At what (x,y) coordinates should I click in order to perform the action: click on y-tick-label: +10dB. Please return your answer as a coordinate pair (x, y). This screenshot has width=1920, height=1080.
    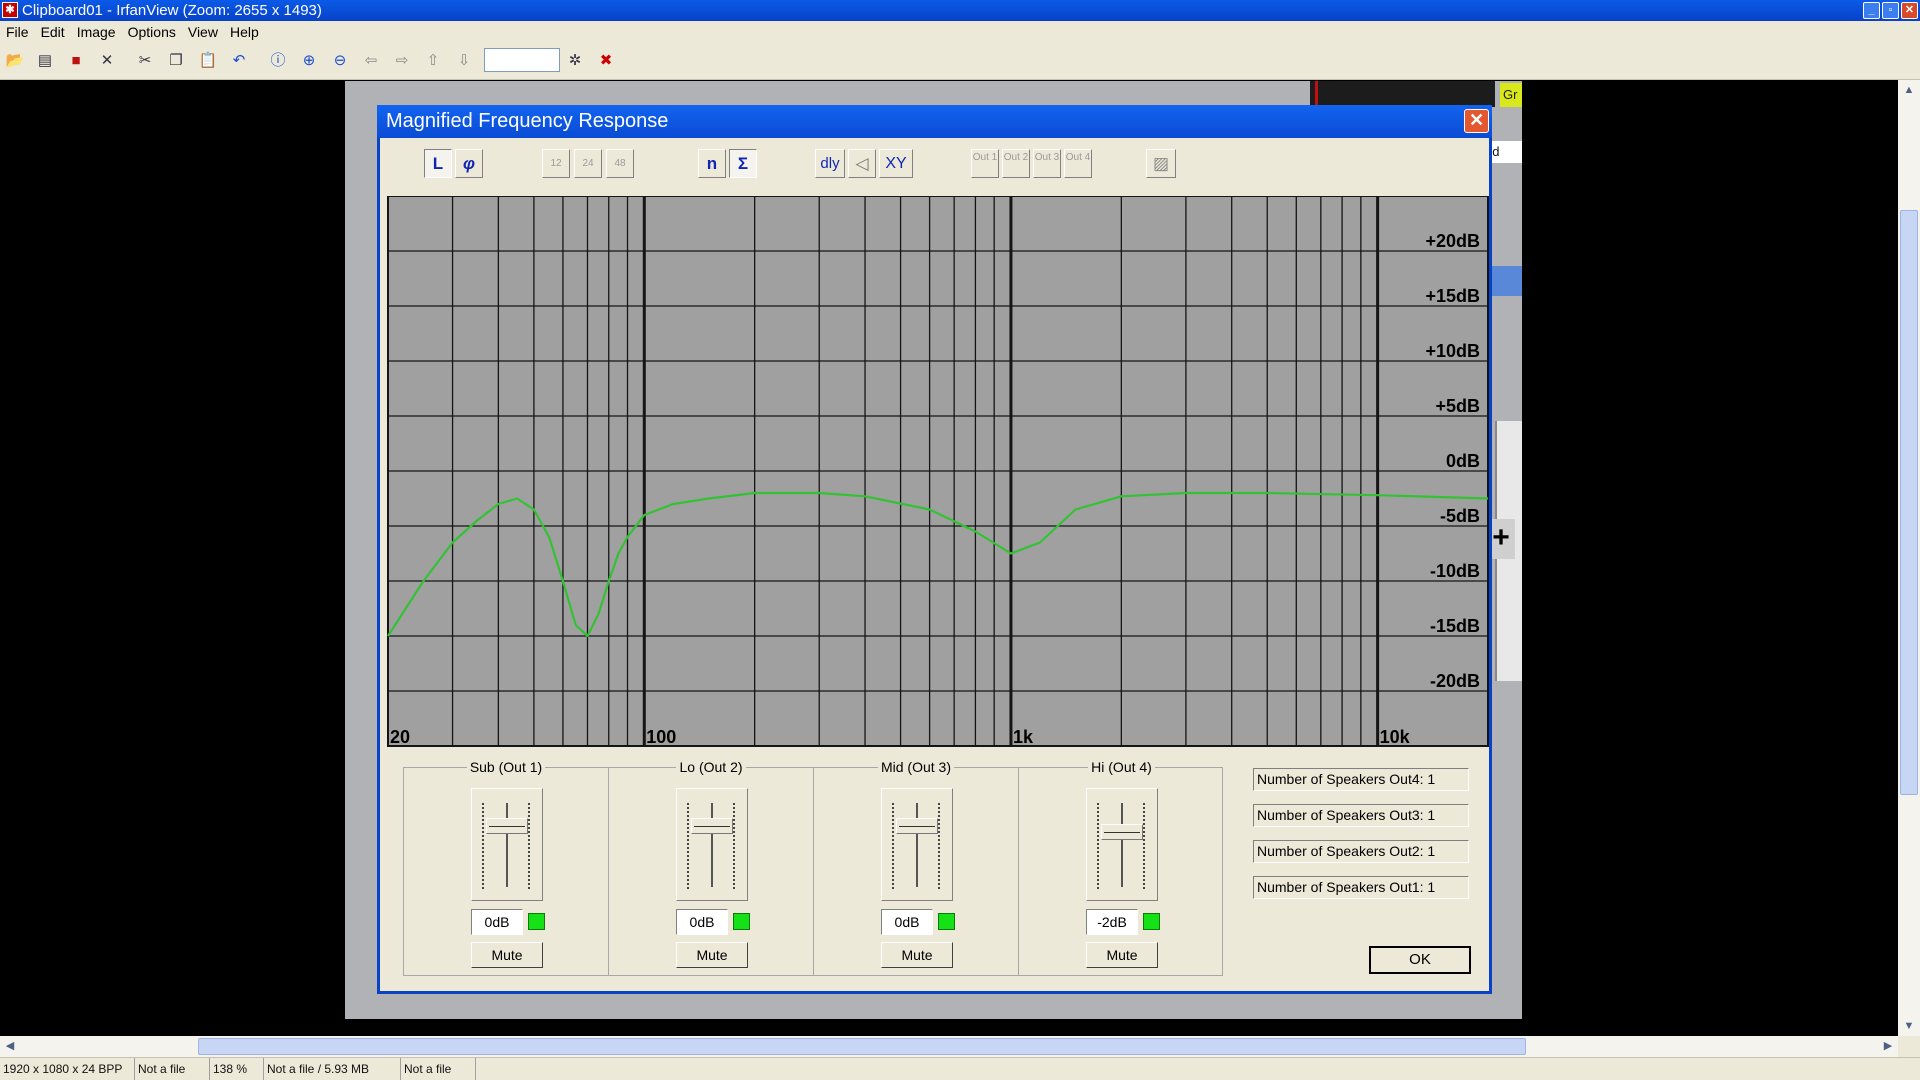
    Looking at the image, I should click on (1452, 351).